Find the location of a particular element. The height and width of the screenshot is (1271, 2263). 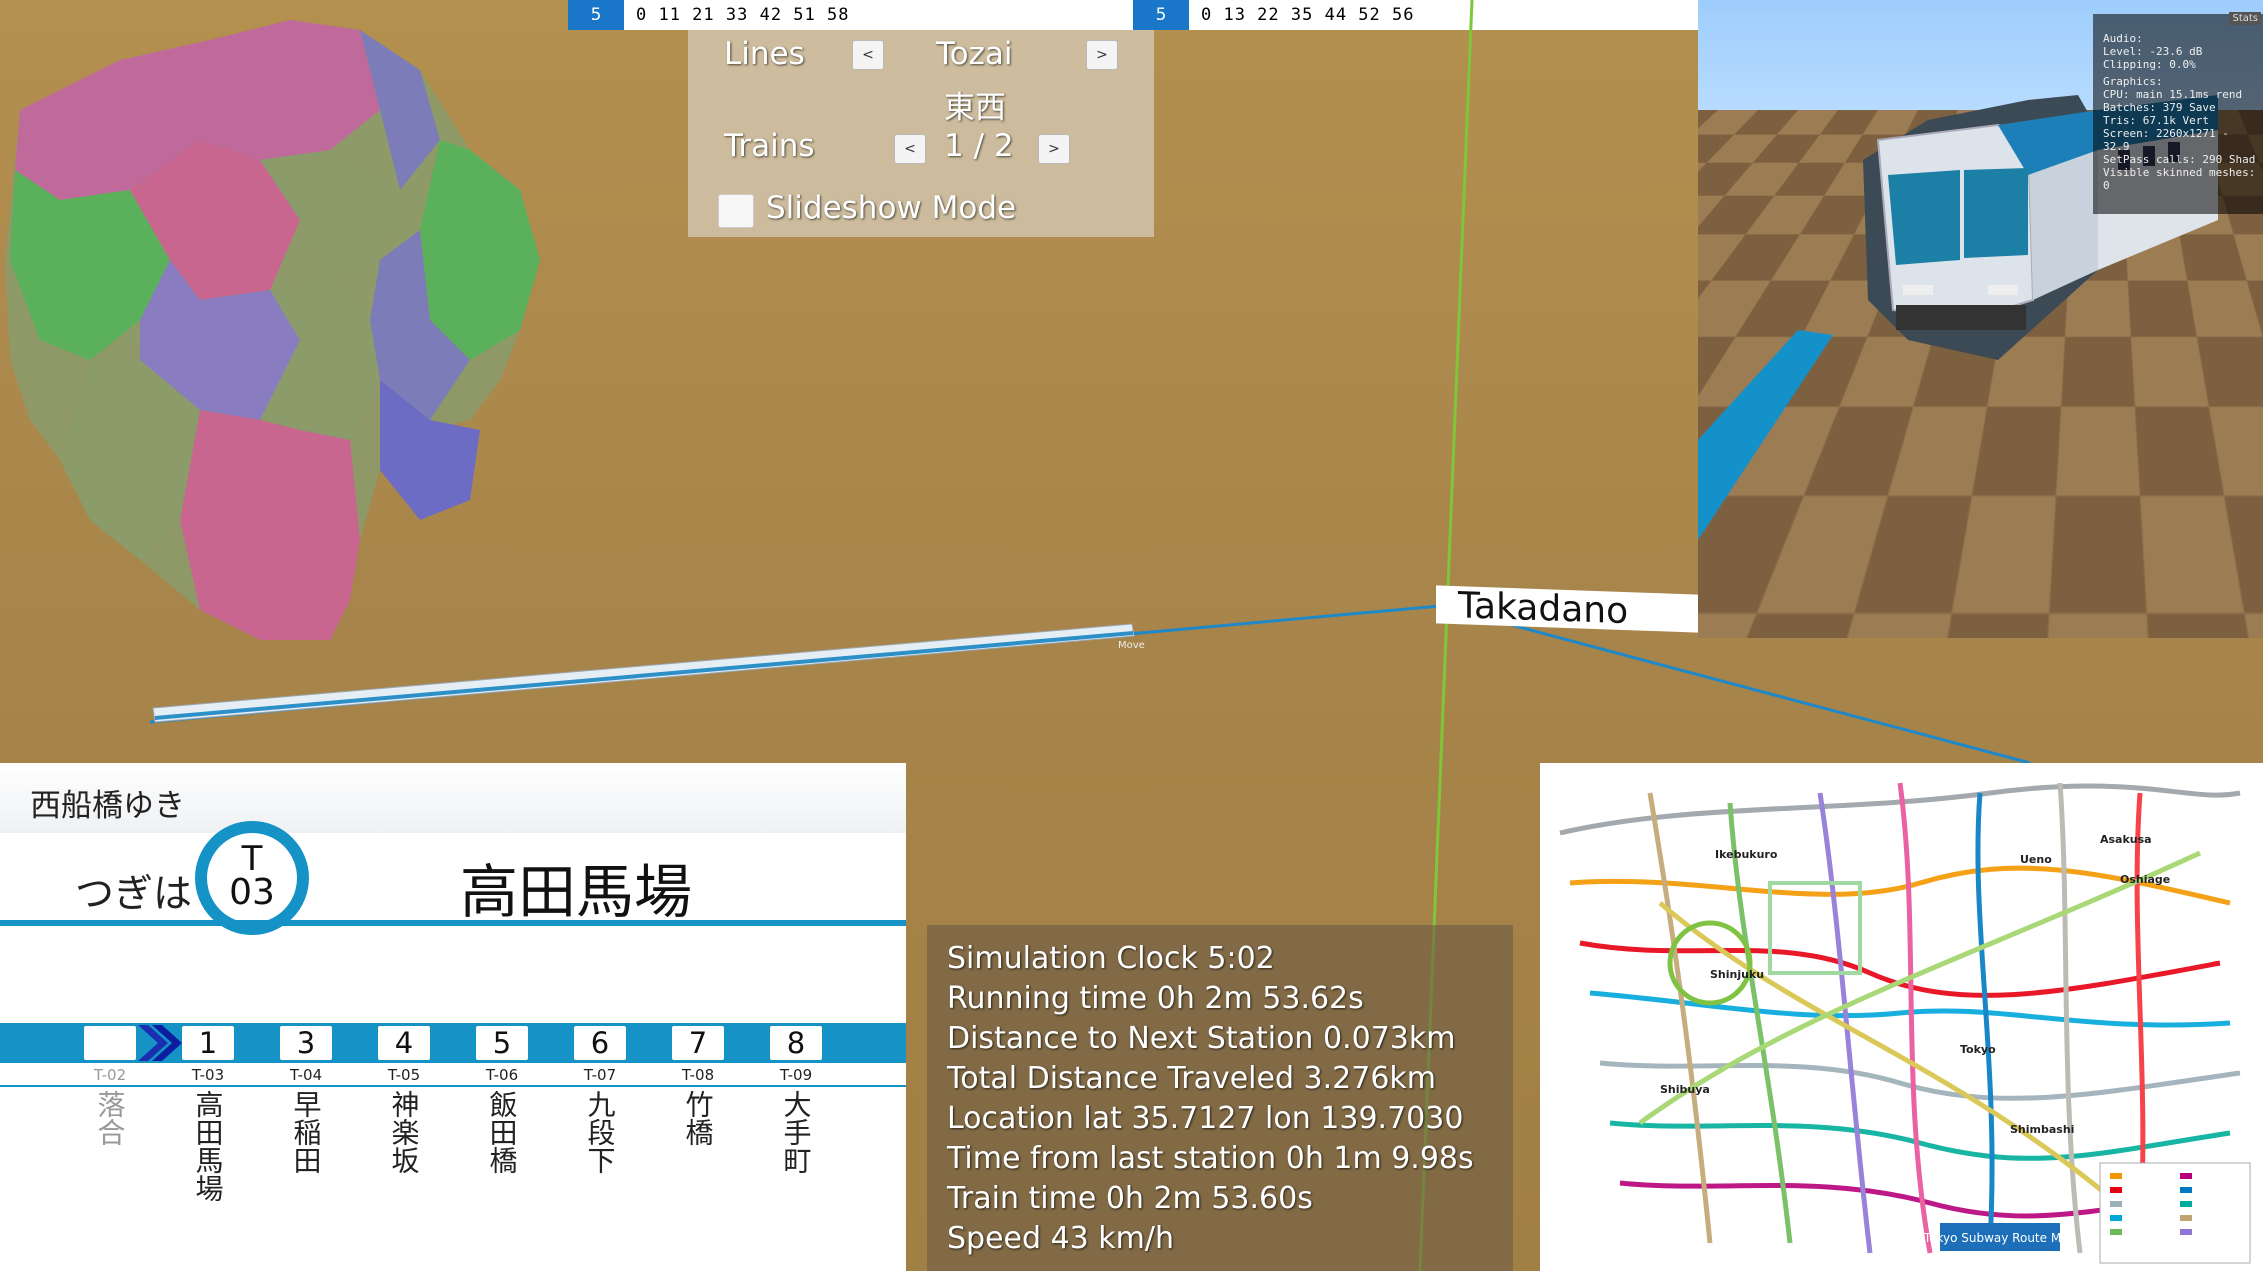

stats-save: Save is located at coordinates (2202, 107).